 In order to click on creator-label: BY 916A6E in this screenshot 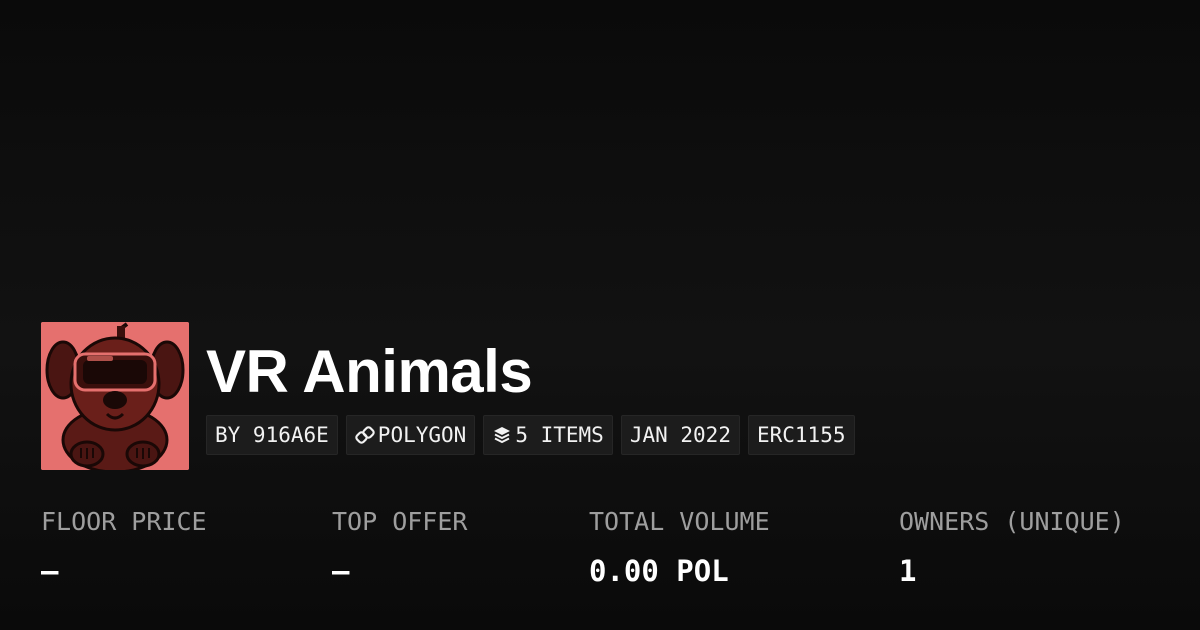, I will do `click(272, 435)`.